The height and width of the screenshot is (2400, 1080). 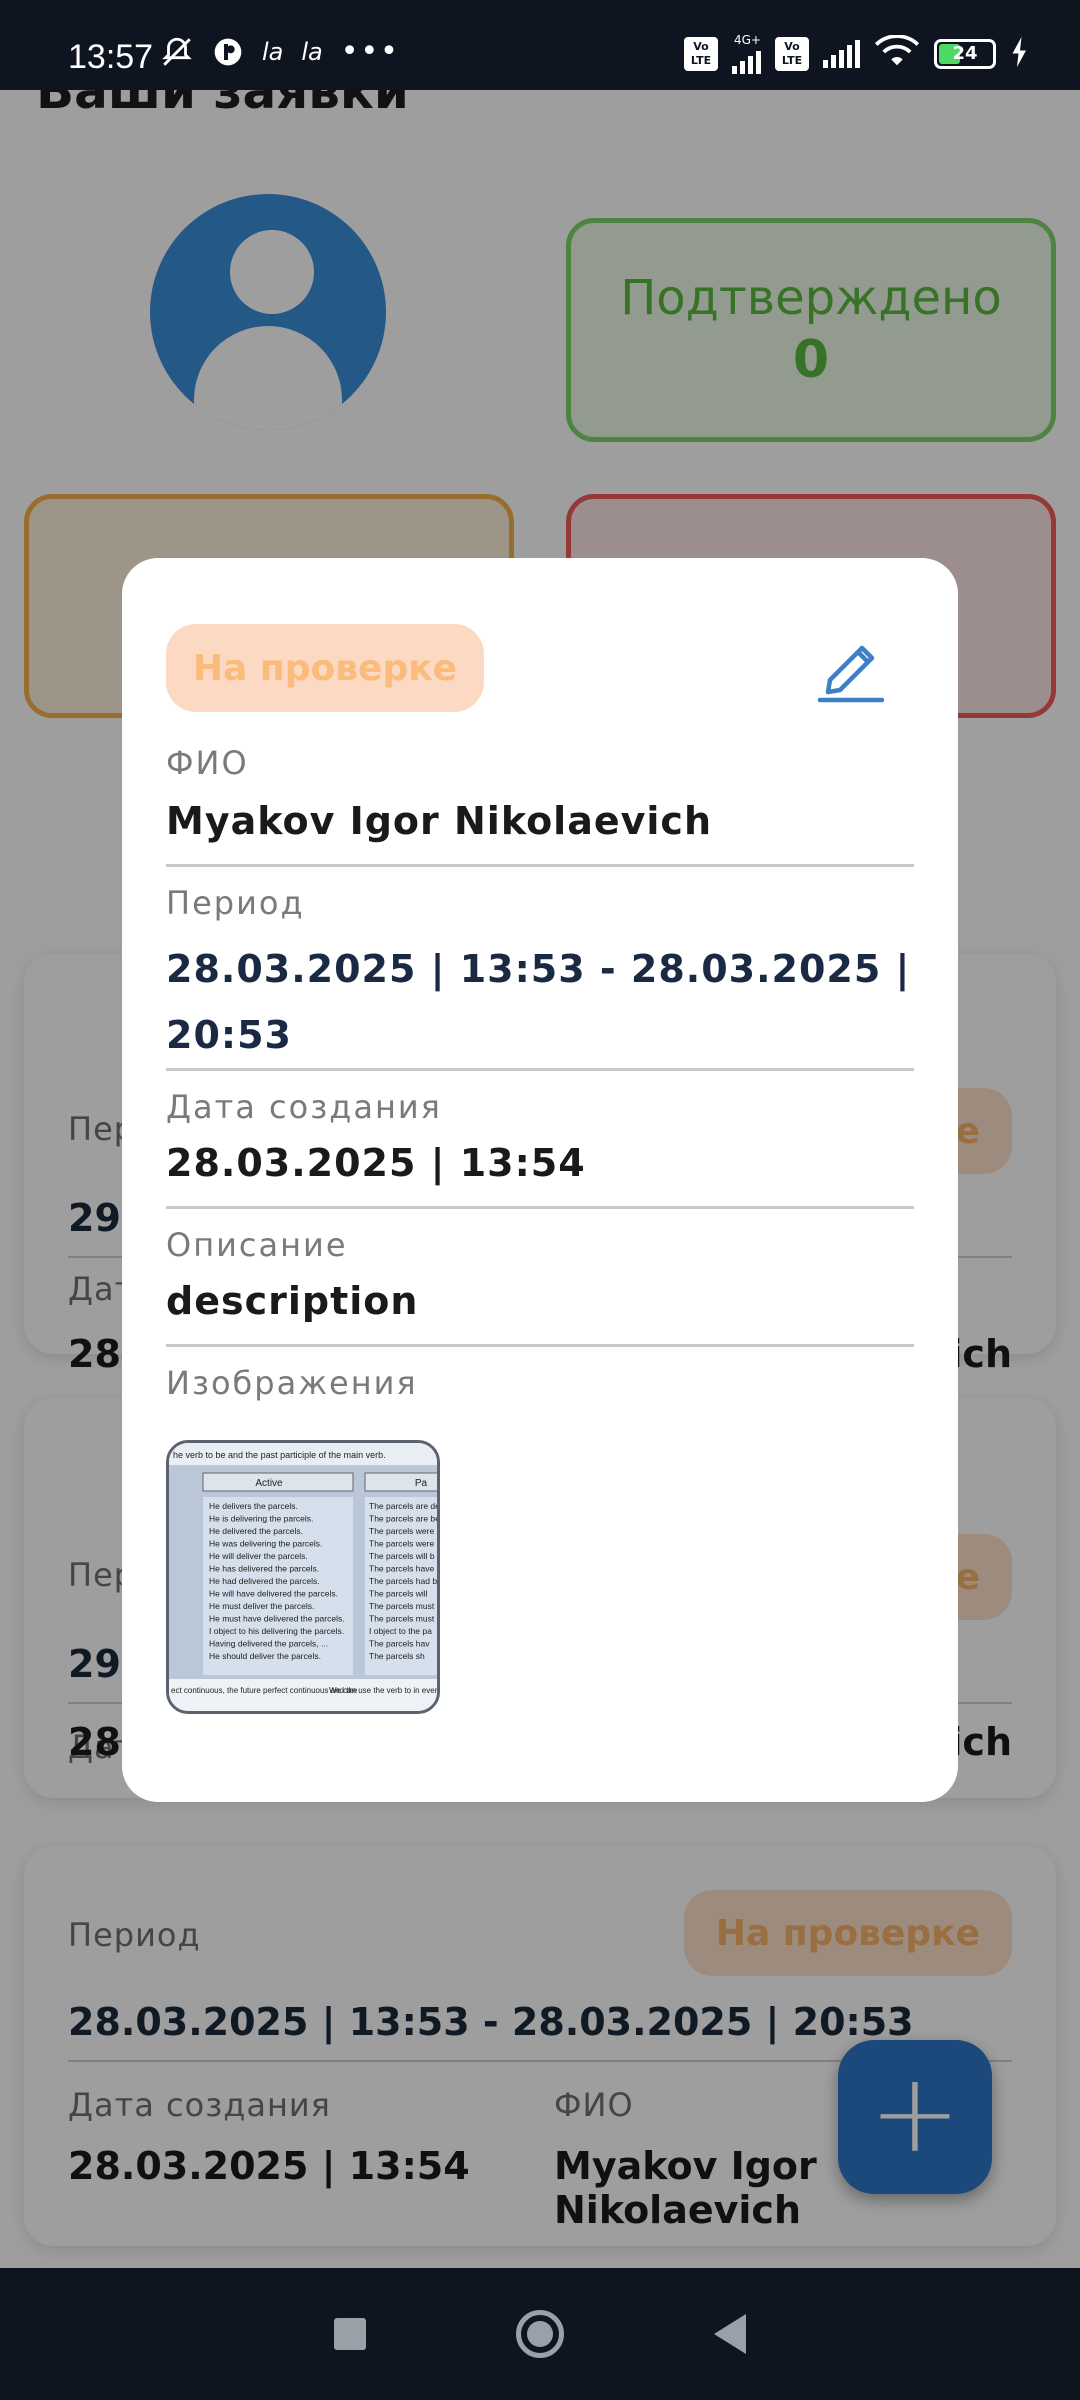 What do you see at coordinates (177, 52) in the screenshot?
I see `bell-off-icon` at bounding box center [177, 52].